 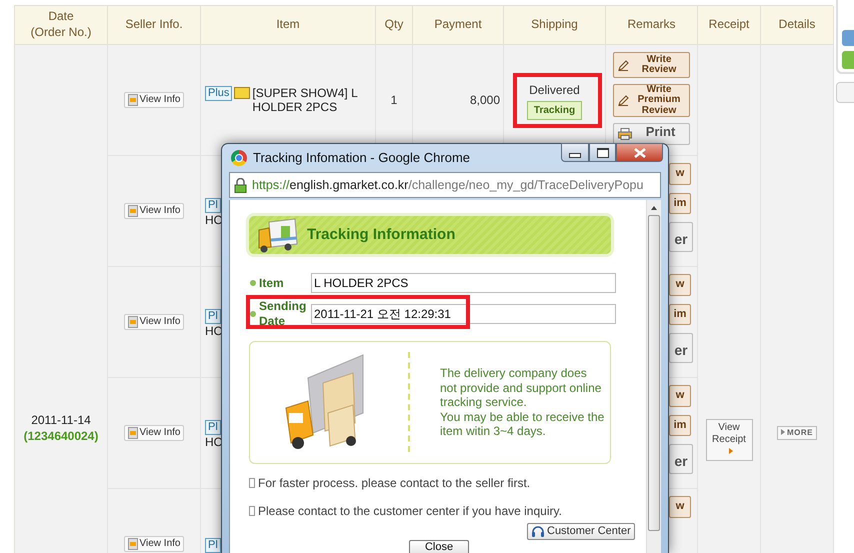 What do you see at coordinates (797, 433) in the screenshot?
I see `more-button: MORE` at bounding box center [797, 433].